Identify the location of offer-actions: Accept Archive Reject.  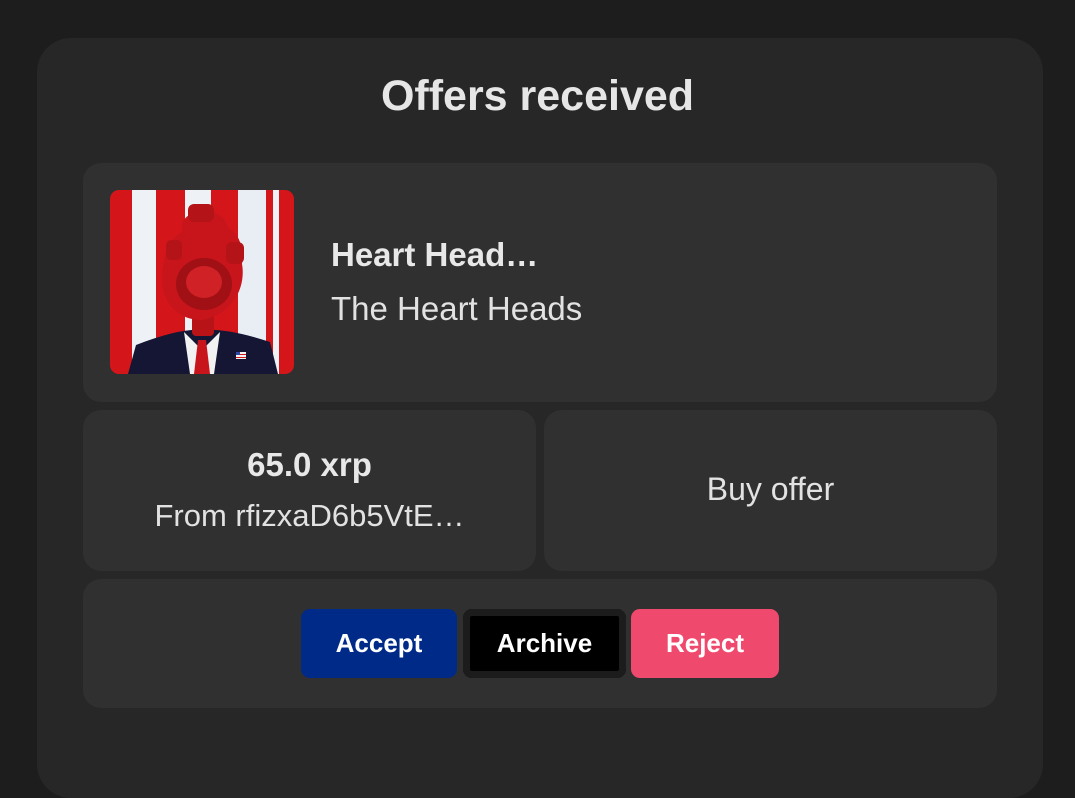
(540, 643).